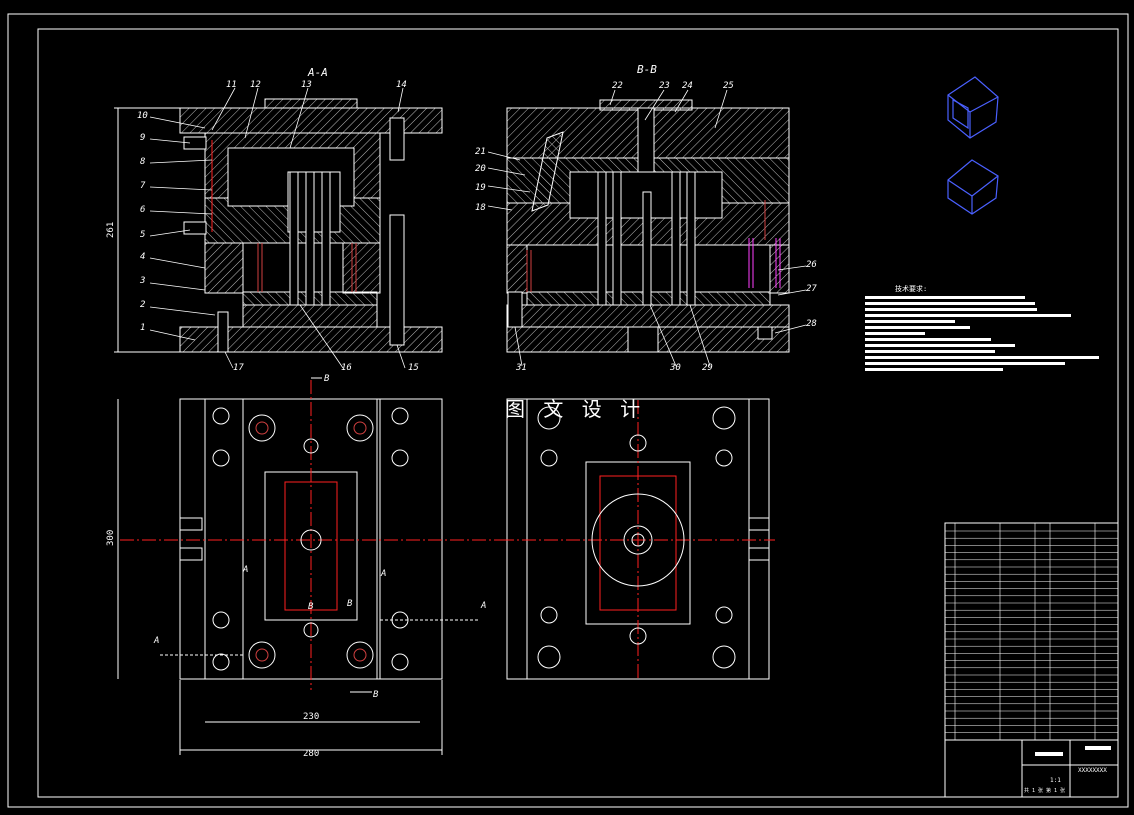 The image size is (1134, 815). What do you see at coordinates (142, 210) in the screenshot?
I see `callout-6: 6` at bounding box center [142, 210].